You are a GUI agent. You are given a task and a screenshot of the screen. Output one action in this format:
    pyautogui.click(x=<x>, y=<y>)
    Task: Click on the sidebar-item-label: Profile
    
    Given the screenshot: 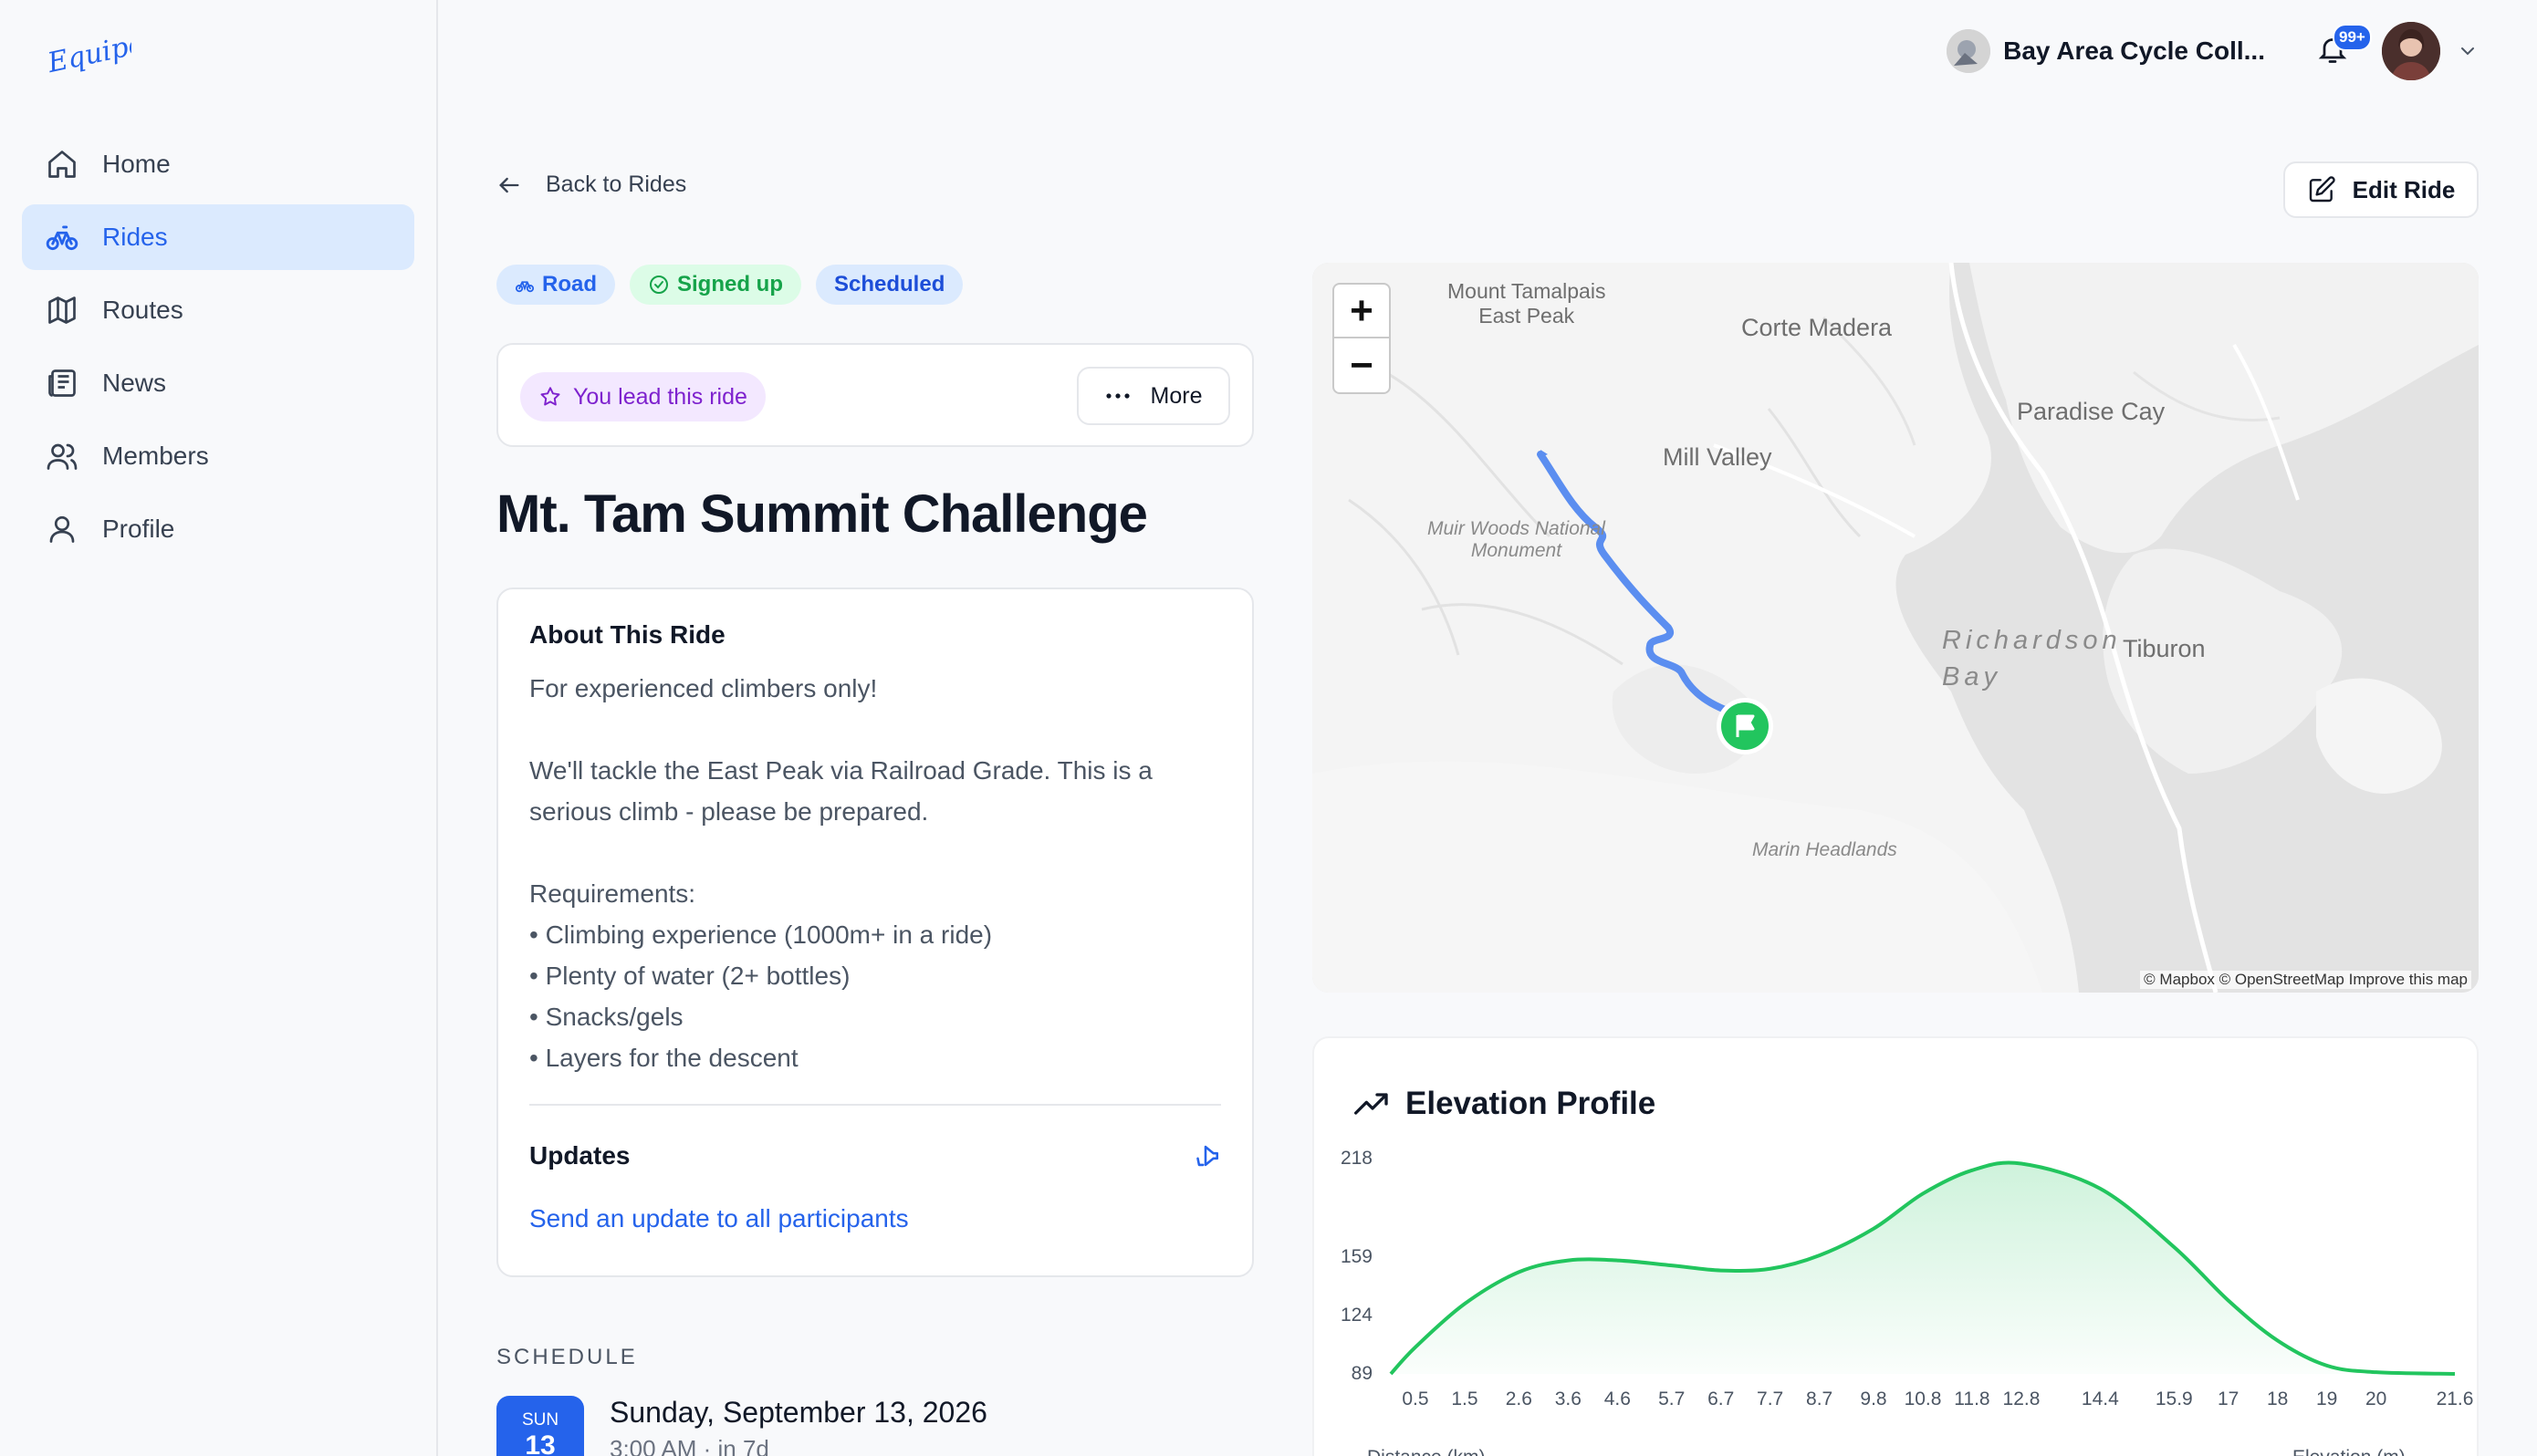 What is the action you would take?
    pyautogui.click(x=138, y=529)
    